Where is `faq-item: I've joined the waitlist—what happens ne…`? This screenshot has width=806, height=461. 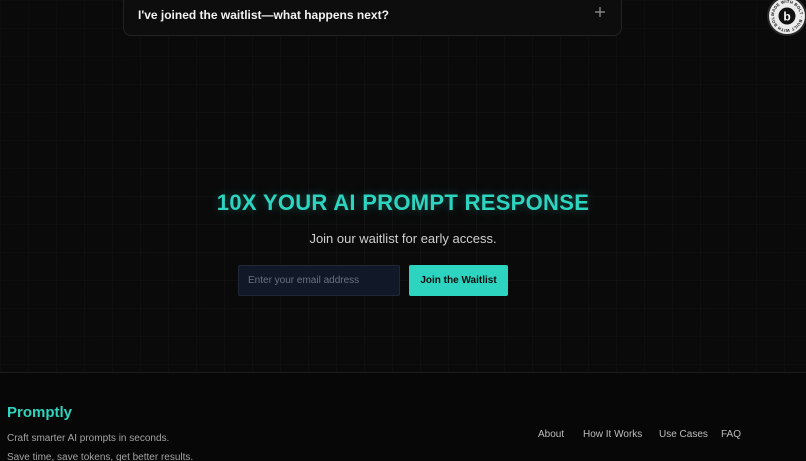 faq-item: I've joined the waitlist—what happens ne… is located at coordinates (372, 18).